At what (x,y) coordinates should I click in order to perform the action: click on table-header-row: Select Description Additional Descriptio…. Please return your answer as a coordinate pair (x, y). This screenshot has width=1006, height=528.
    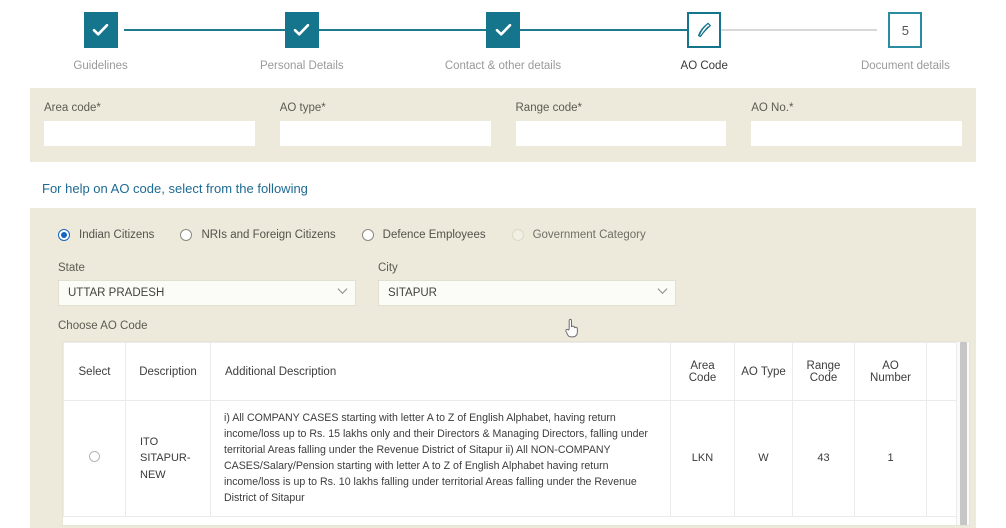
    Looking at the image, I should click on (509, 371).